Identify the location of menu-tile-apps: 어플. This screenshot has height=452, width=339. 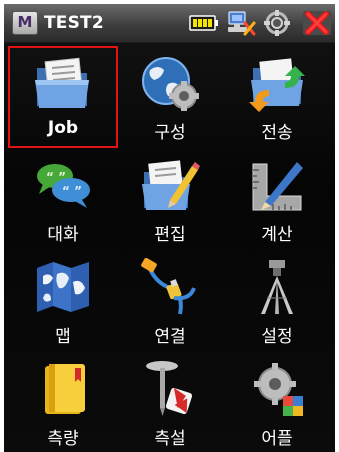
(277, 402).